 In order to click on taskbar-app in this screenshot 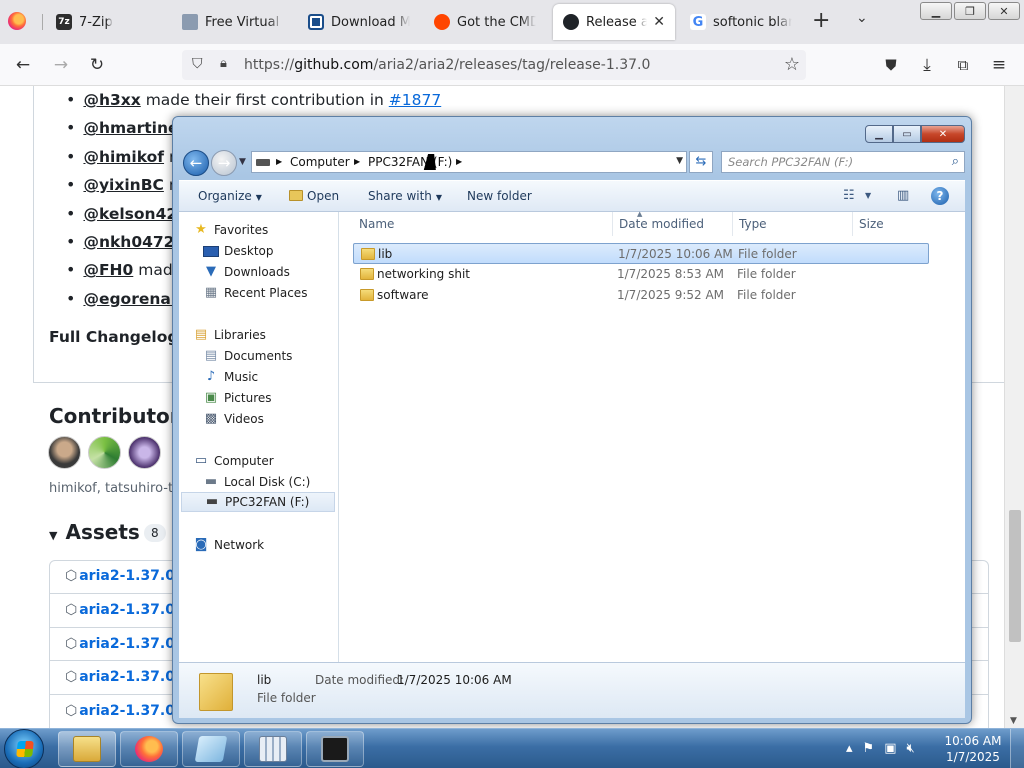, I will do `click(211, 749)`.